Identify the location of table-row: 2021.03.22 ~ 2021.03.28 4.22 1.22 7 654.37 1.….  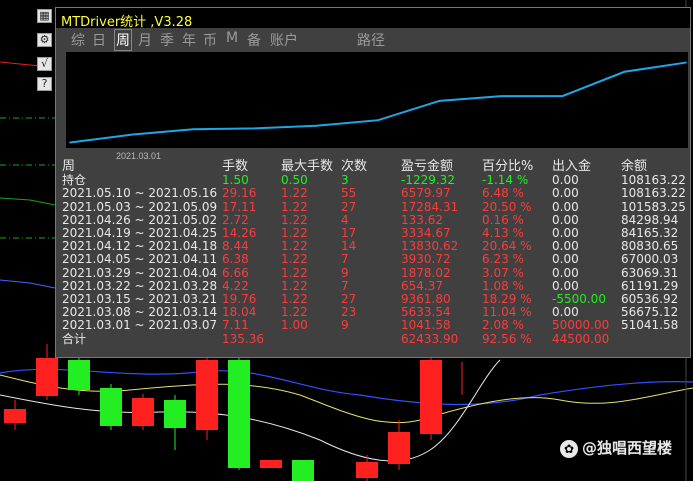
(373, 286).